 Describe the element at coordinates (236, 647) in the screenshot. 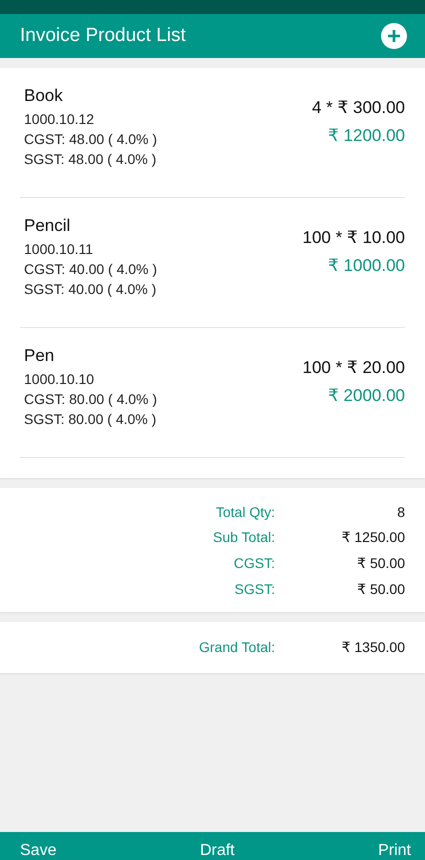

I see `grand-total-label: Grand Total:` at that location.